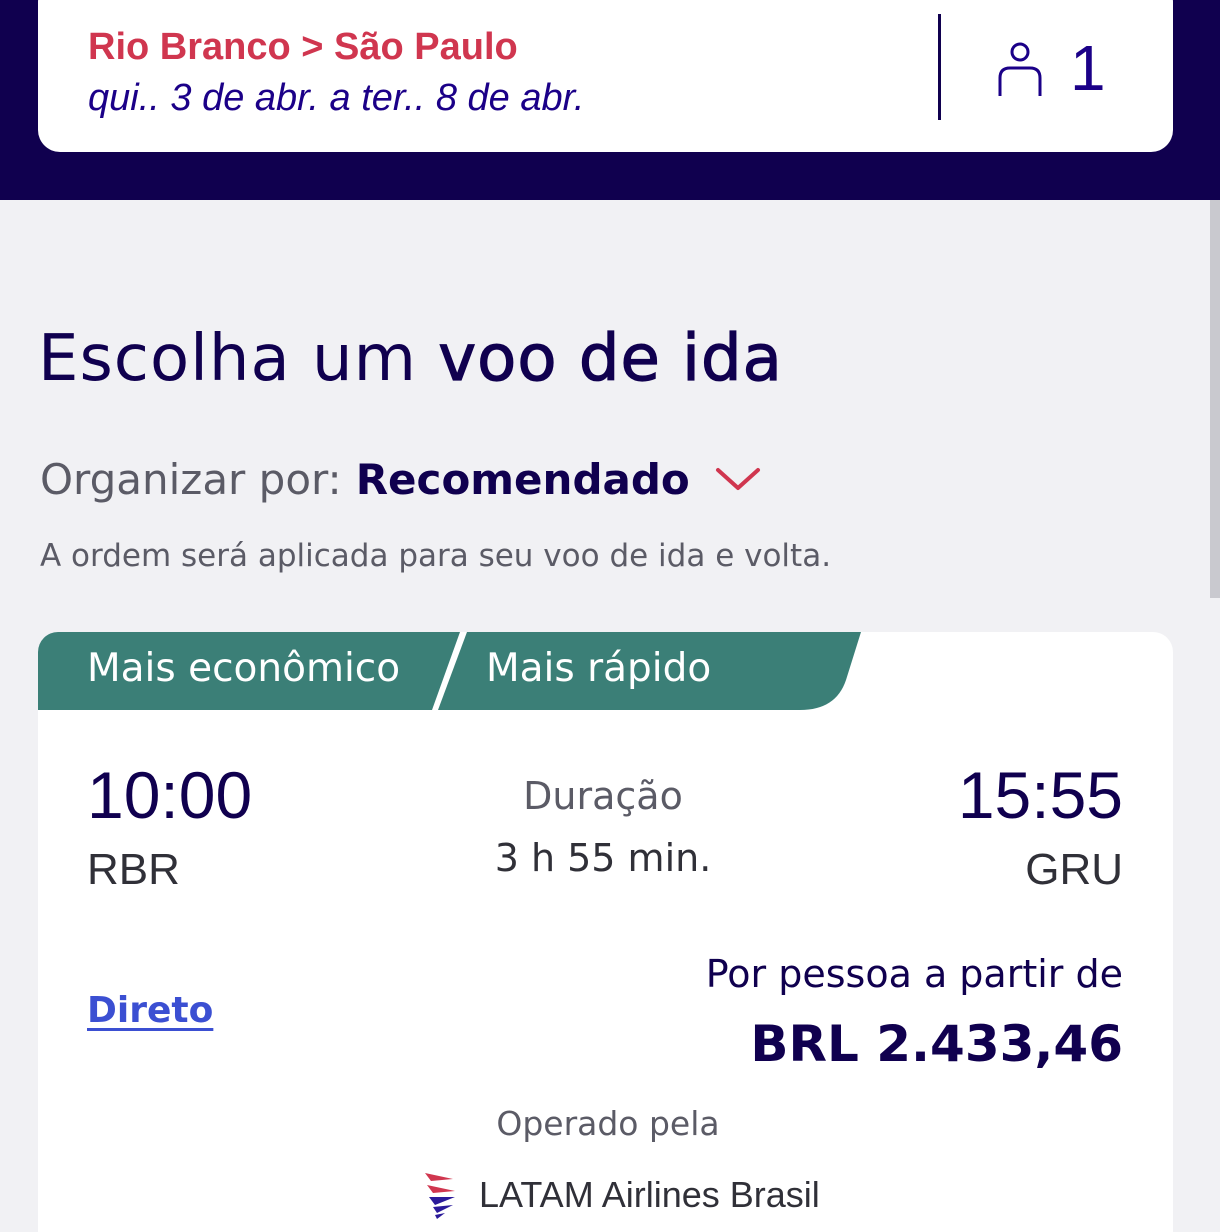 This screenshot has height=1232, width=1220. I want to click on sort-value: Recomendado, so click(523, 479).